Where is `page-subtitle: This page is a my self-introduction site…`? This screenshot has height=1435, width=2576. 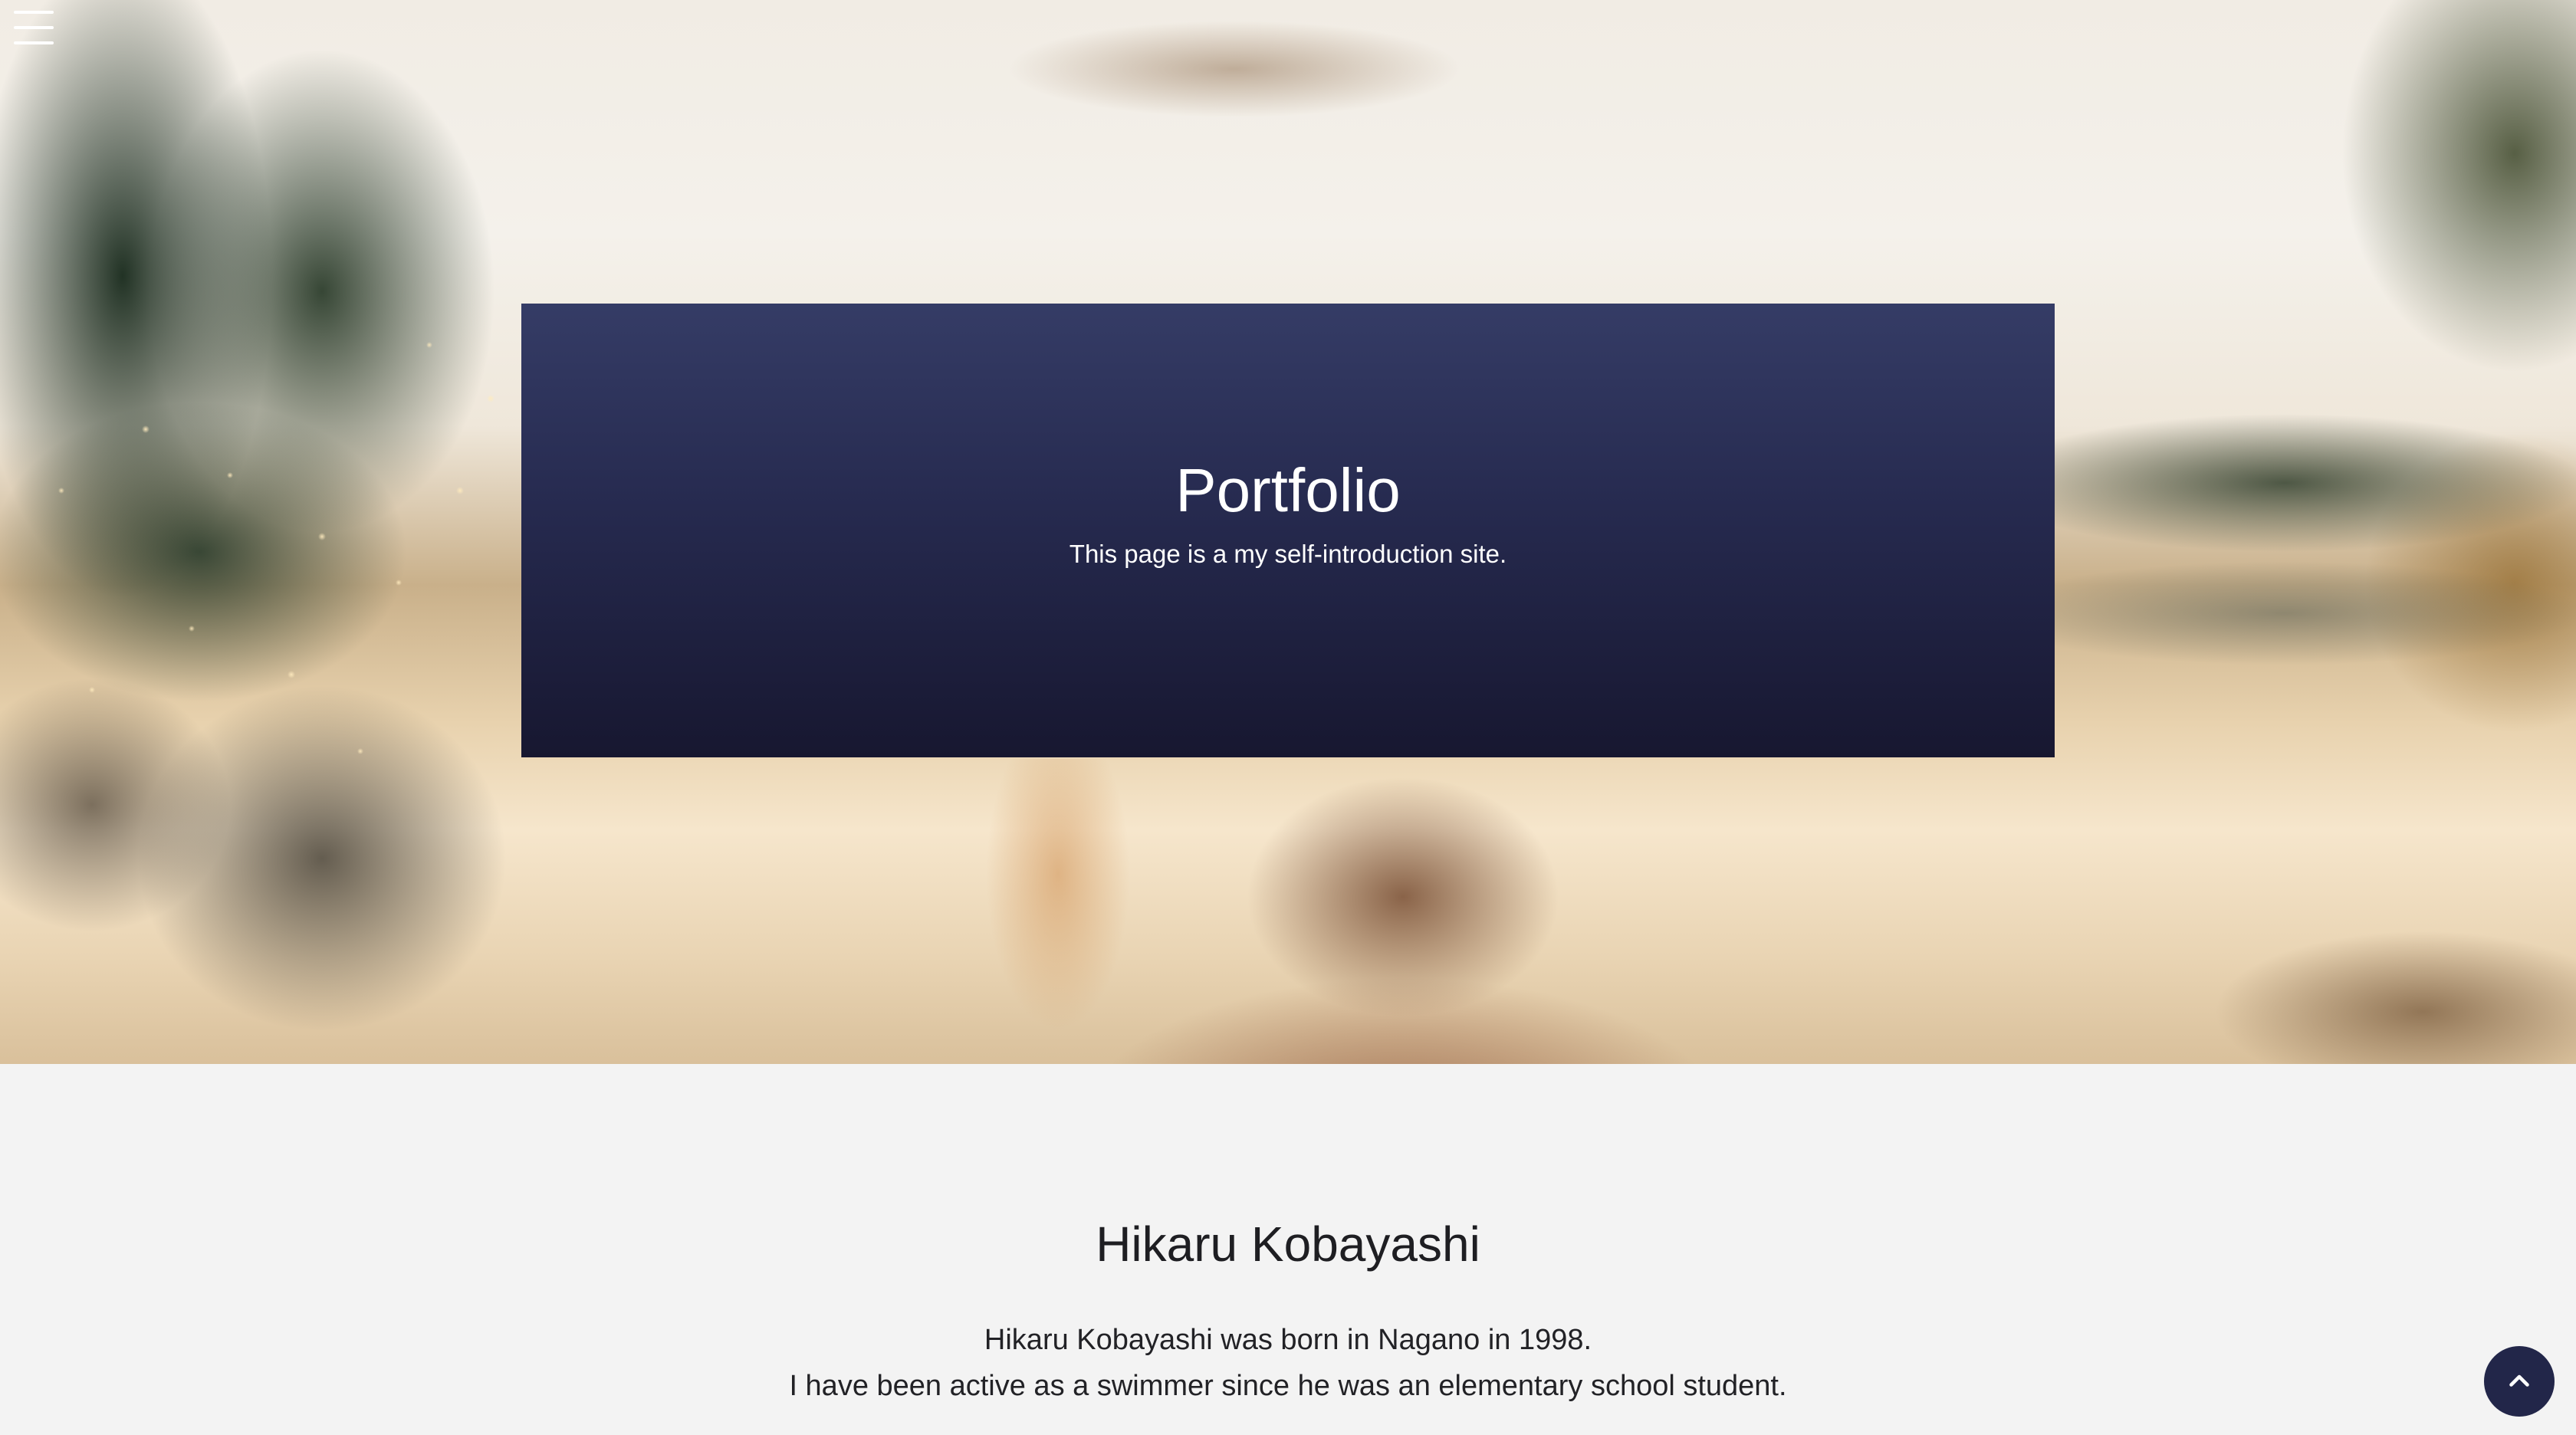 page-subtitle: This page is a my self-introduction site… is located at coordinates (1288, 554).